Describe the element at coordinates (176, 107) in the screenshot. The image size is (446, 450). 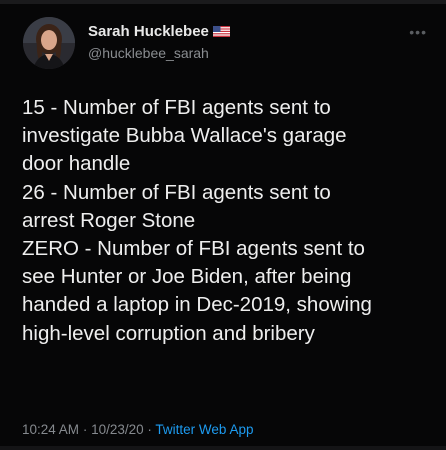
I see `tweet-line: 15 - Number of FBI agents sent to` at that location.